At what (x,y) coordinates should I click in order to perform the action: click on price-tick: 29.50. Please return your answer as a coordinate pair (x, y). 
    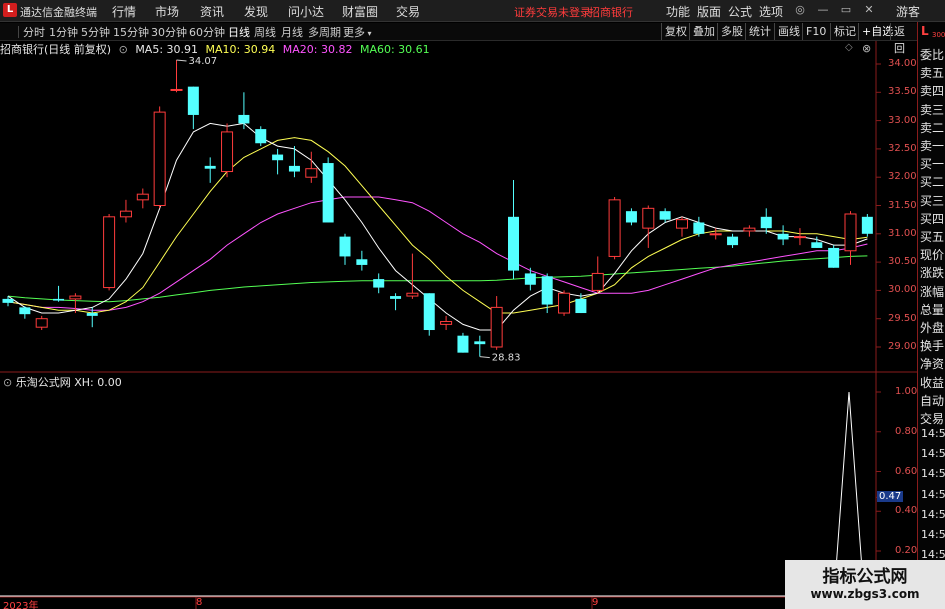
    Looking at the image, I should click on (902, 318).